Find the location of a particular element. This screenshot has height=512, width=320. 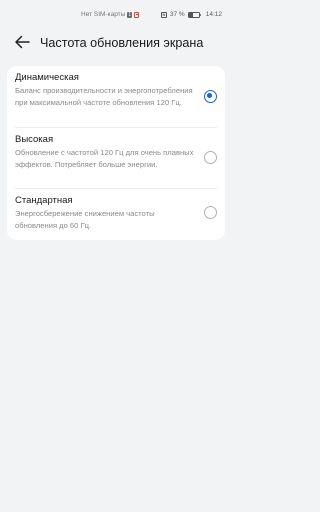

app-header: Частота обновления экрана is located at coordinates (116, 43).